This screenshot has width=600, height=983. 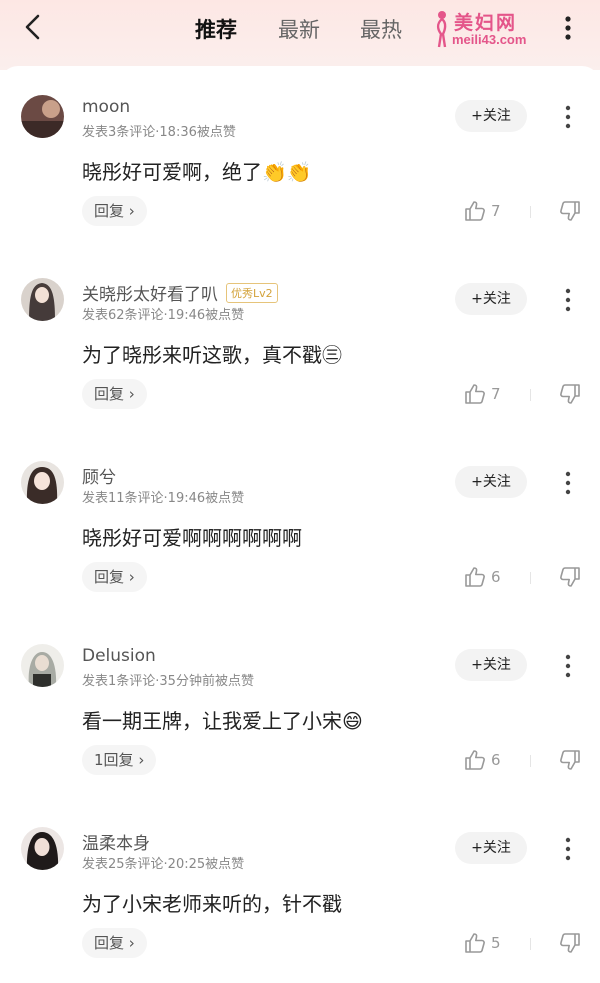 I want to click on comment-meta: 发表25条评论·20:25被点赞, so click(x=163, y=864).